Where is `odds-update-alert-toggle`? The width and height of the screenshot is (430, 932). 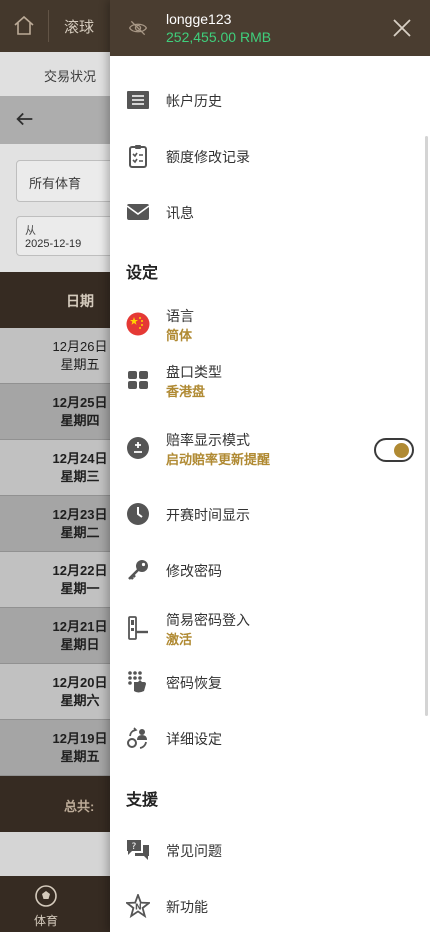
odds-update-alert-toggle is located at coordinates (394, 450).